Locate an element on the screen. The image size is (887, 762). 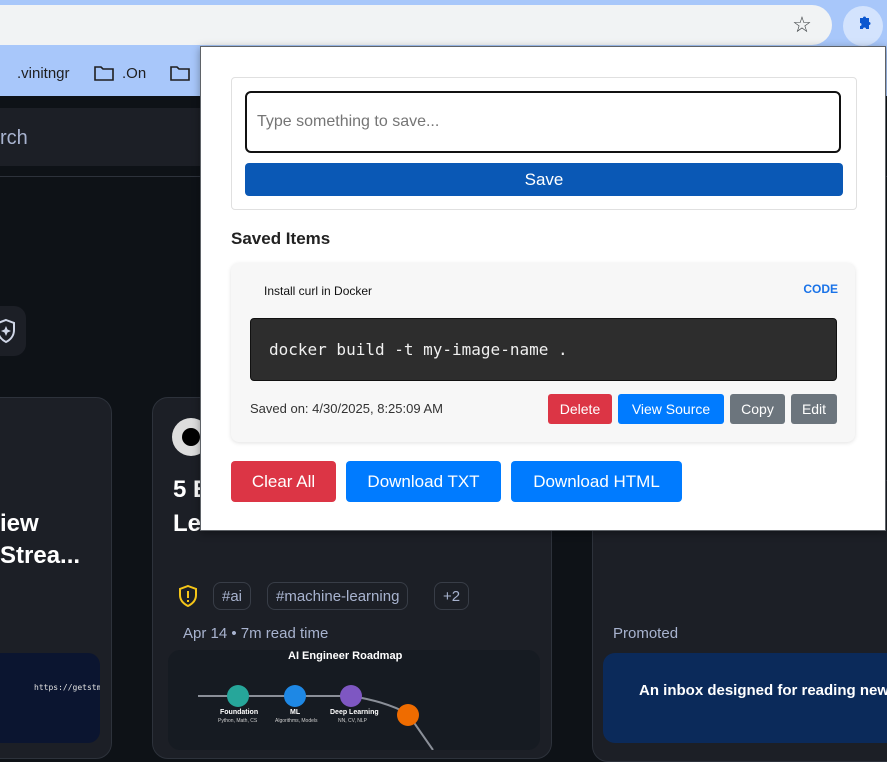
download-html-button: Download HTML is located at coordinates (596, 481).